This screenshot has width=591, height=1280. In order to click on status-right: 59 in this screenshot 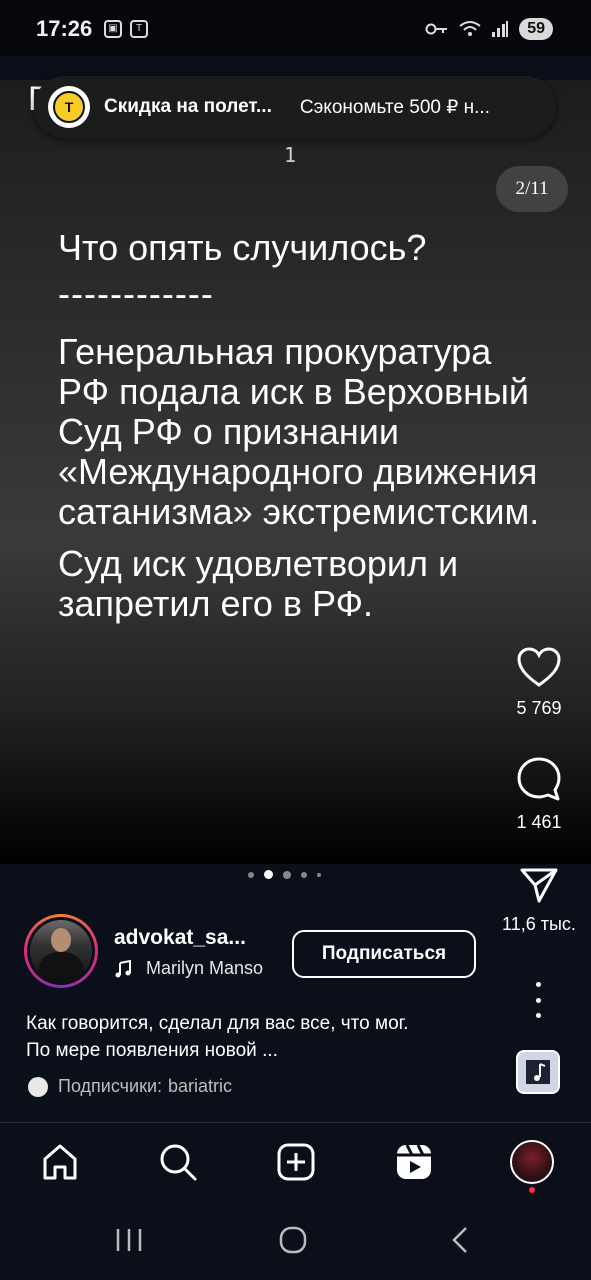, I will do `click(489, 29)`.